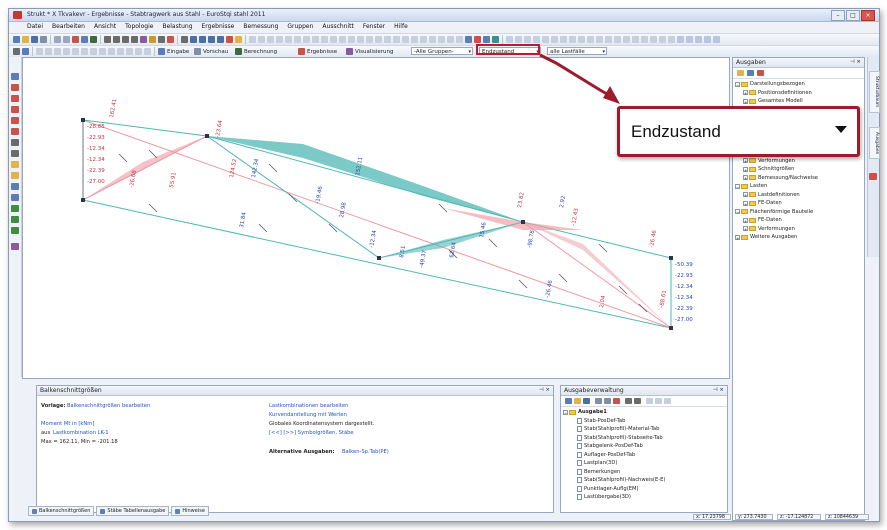 This screenshot has height=530, width=887. Describe the element at coordinates (637, 401) in the screenshot. I see `export-output-icon` at that location.